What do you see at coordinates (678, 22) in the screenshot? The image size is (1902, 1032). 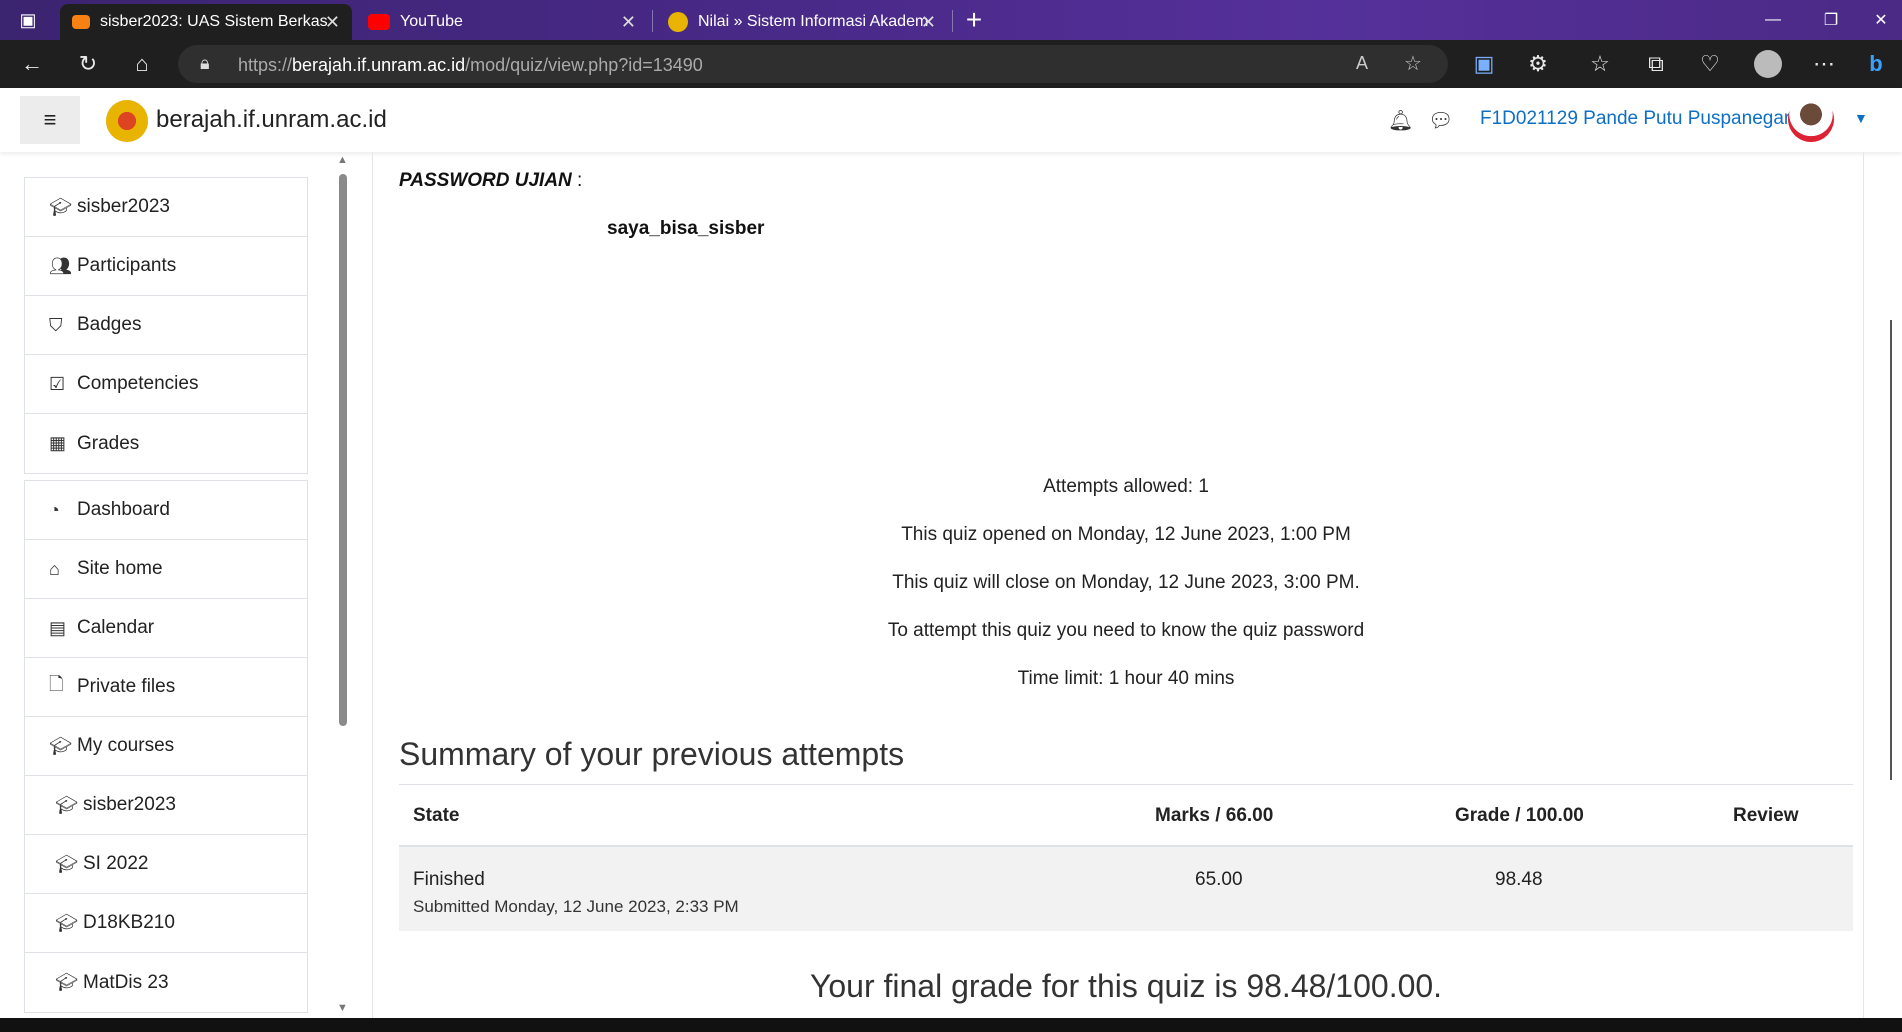 I see `unram-favicon-icon` at bounding box center [678, 22].